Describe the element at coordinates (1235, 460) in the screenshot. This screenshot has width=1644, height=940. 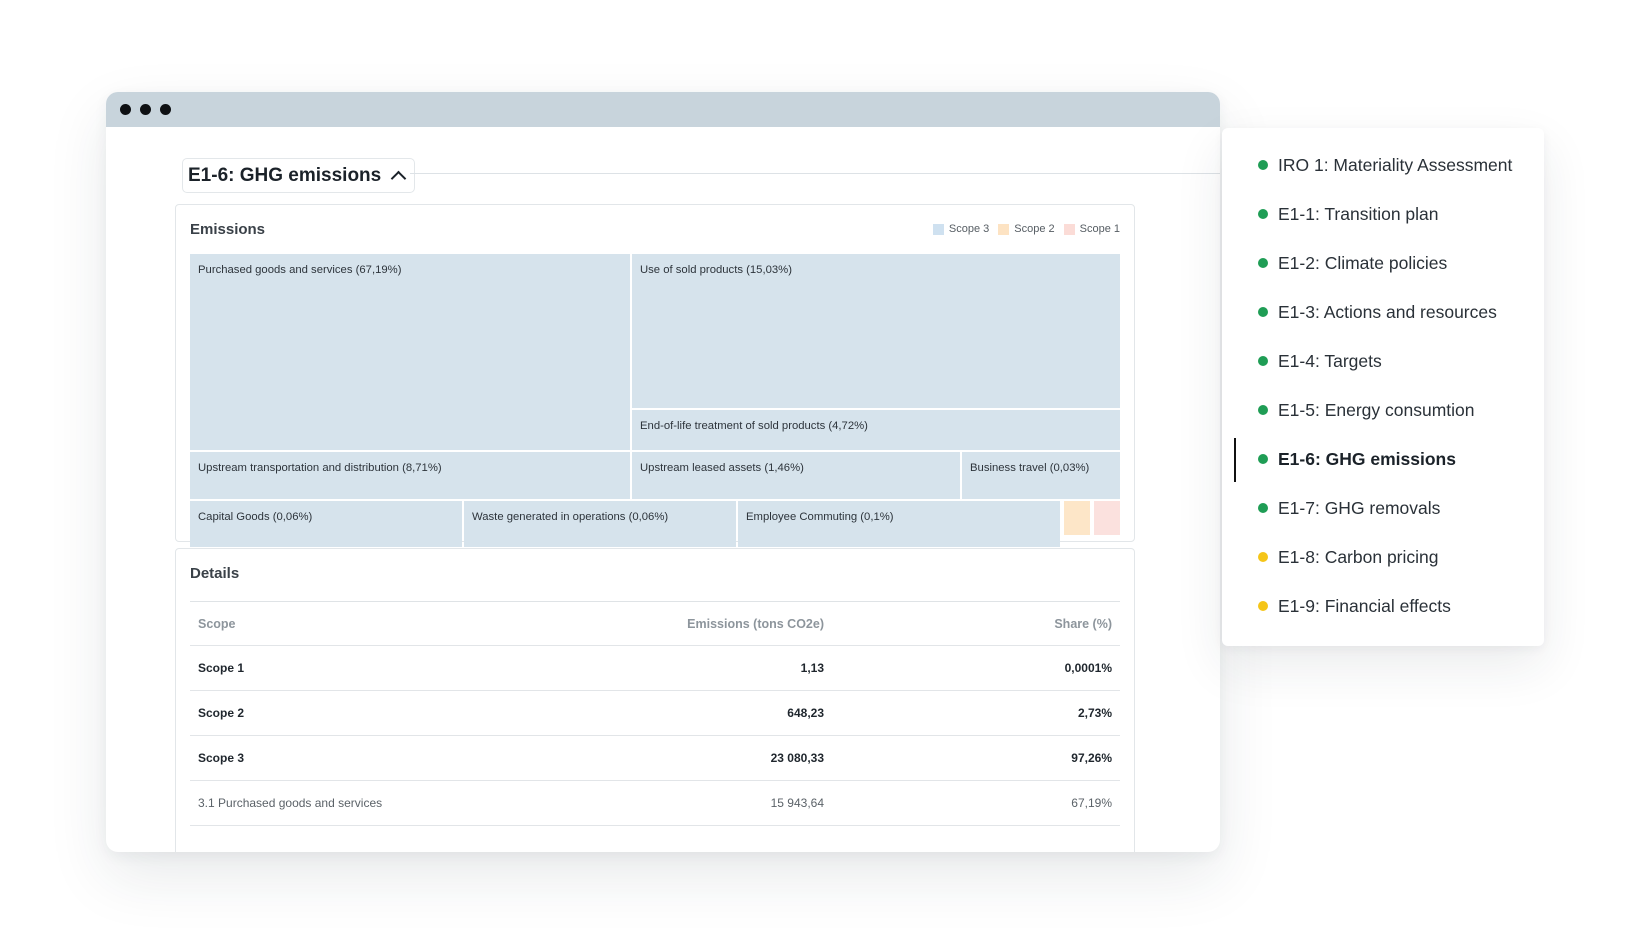
I see `active-indicator` at that location.